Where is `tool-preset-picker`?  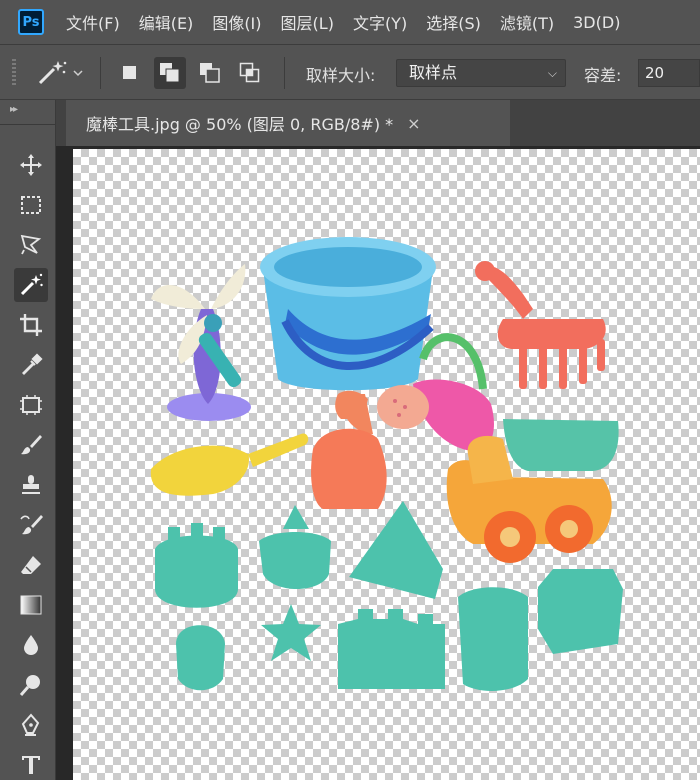
tool-preset-picker is located at coordinates (60, 73).